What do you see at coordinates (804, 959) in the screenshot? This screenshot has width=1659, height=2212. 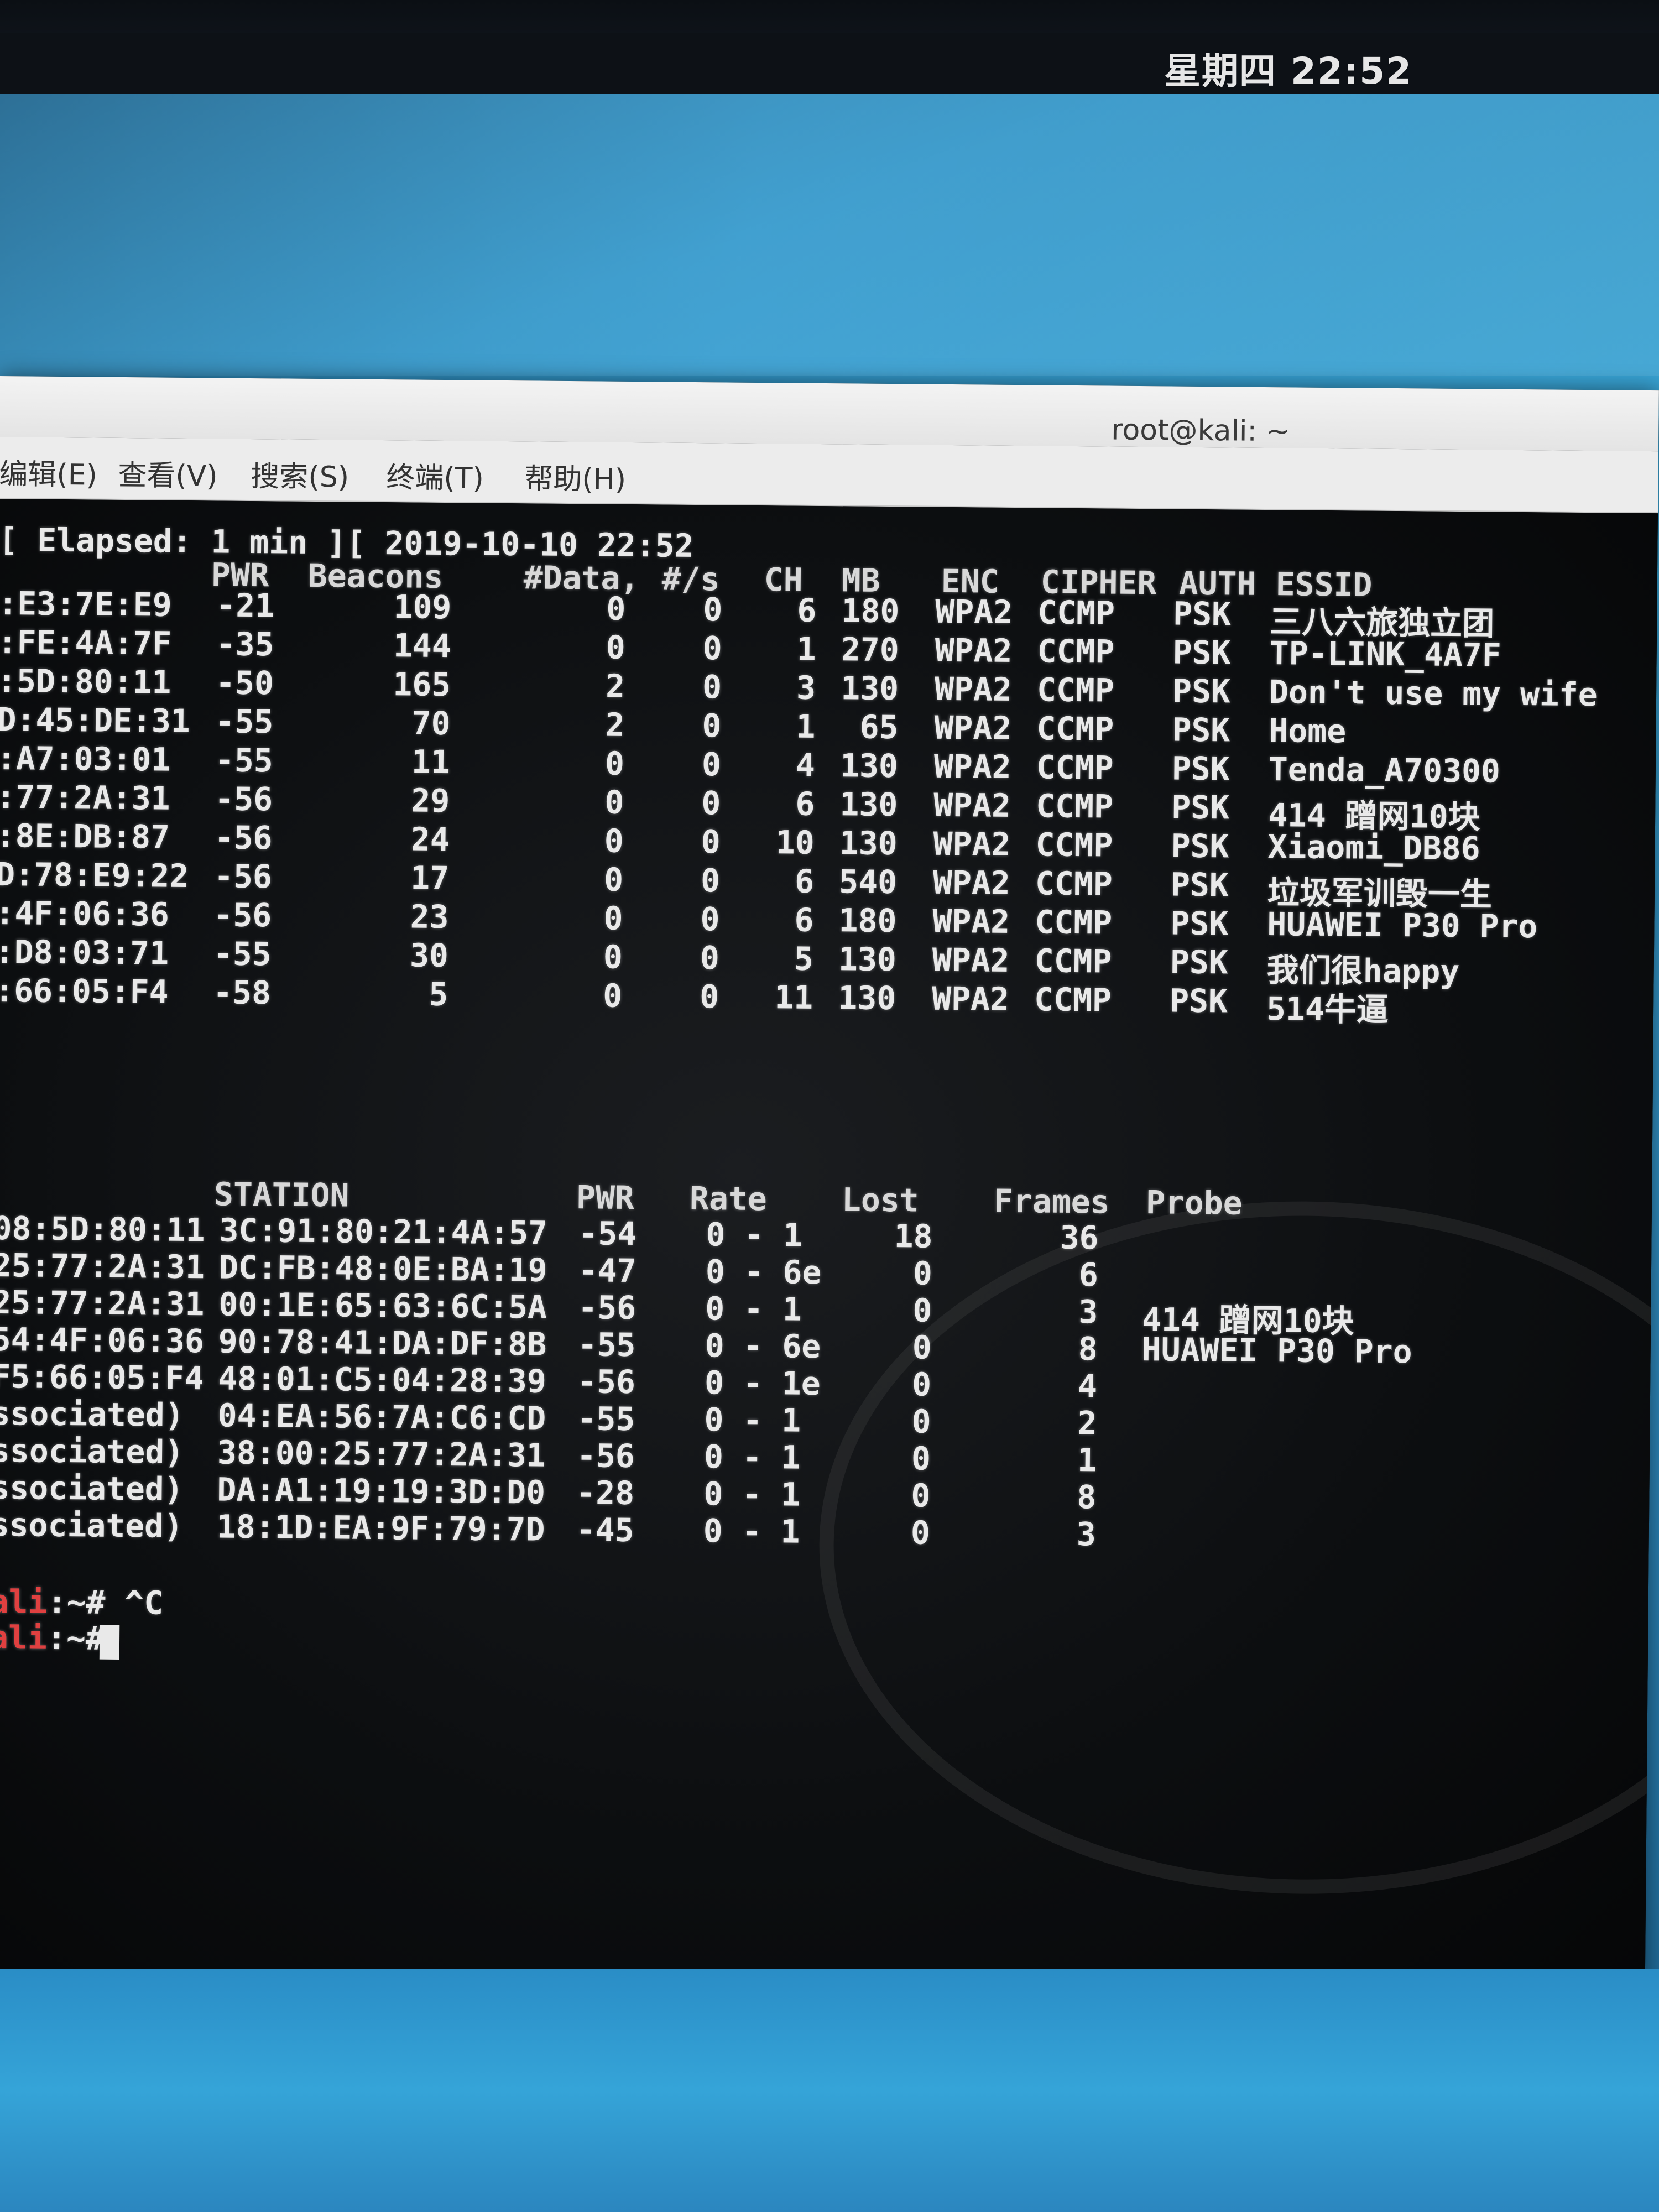 I see `ap-channel: 5` at bounding box center [804, 959].